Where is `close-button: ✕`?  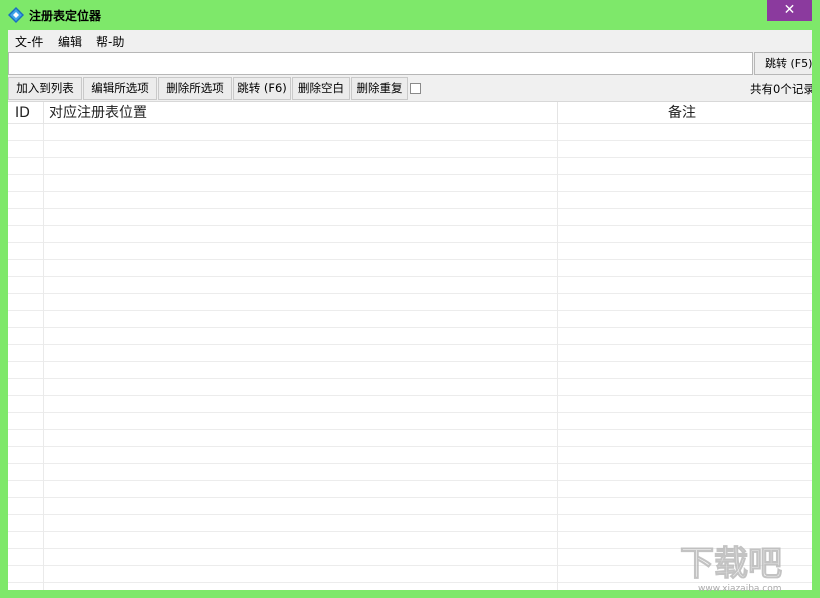
close-button: ✕ is located at coordinates (789, 10).